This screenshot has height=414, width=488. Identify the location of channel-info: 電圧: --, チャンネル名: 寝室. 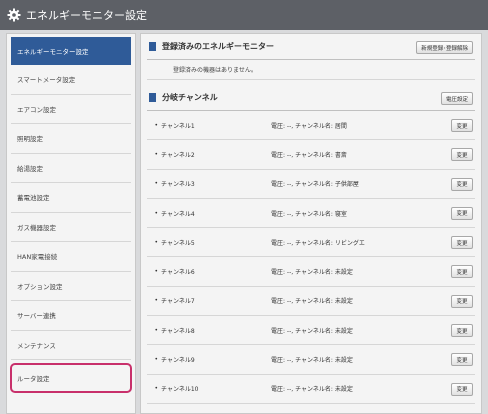
(309, 214).